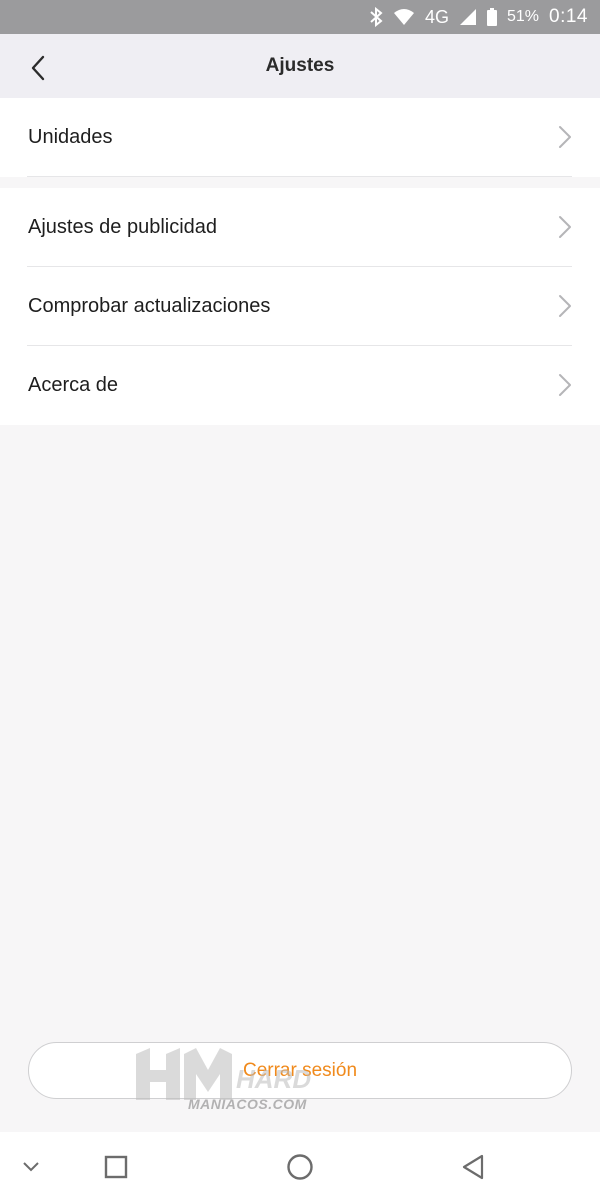 This screenshot has width=600, height=1200. I want to click on system-navigation-bar, so click(300, 1166).